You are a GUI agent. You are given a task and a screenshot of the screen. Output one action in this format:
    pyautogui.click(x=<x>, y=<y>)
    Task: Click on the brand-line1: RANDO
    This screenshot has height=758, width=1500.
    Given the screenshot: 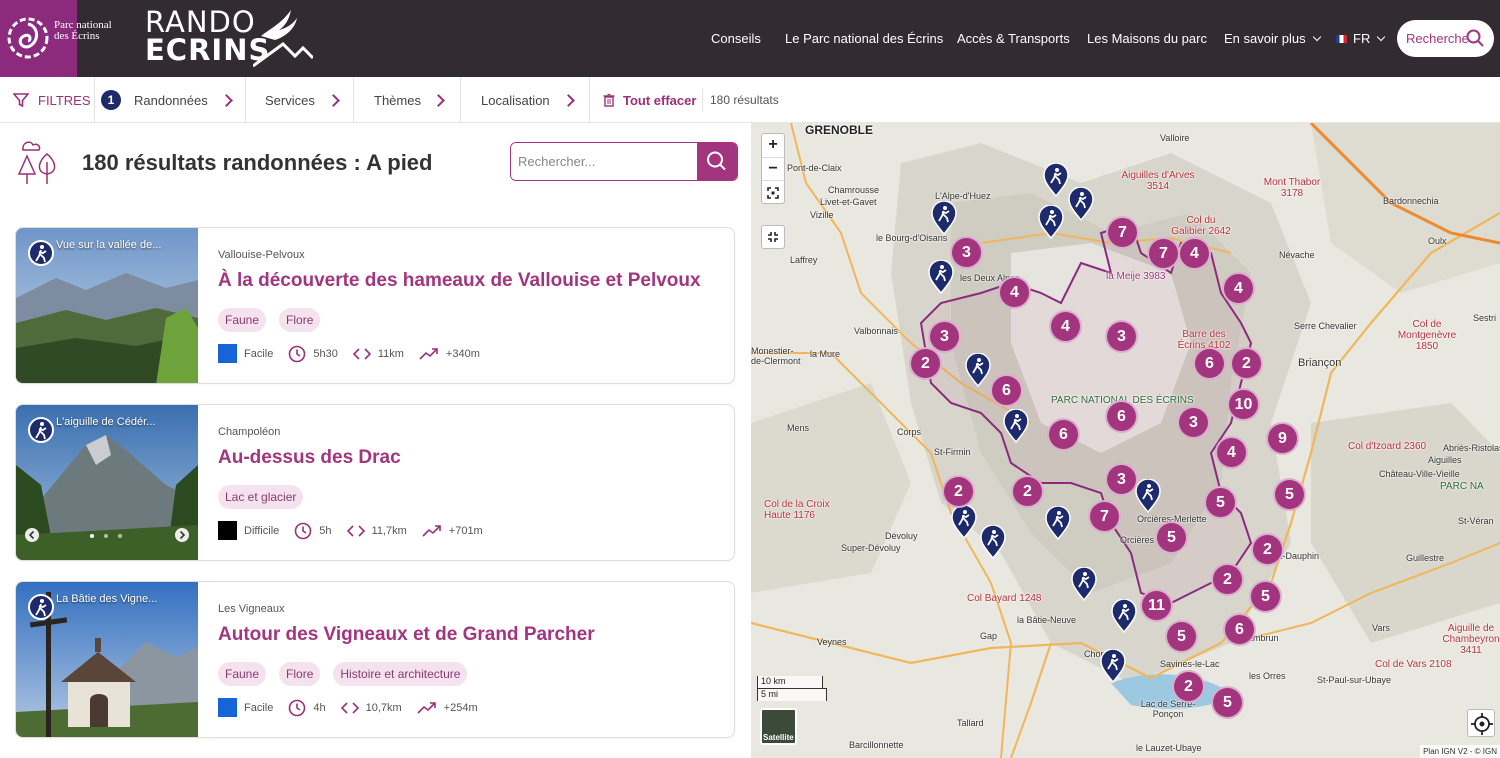 What is the action you would take?
    pyautogui.click(x=200, y=22)
    